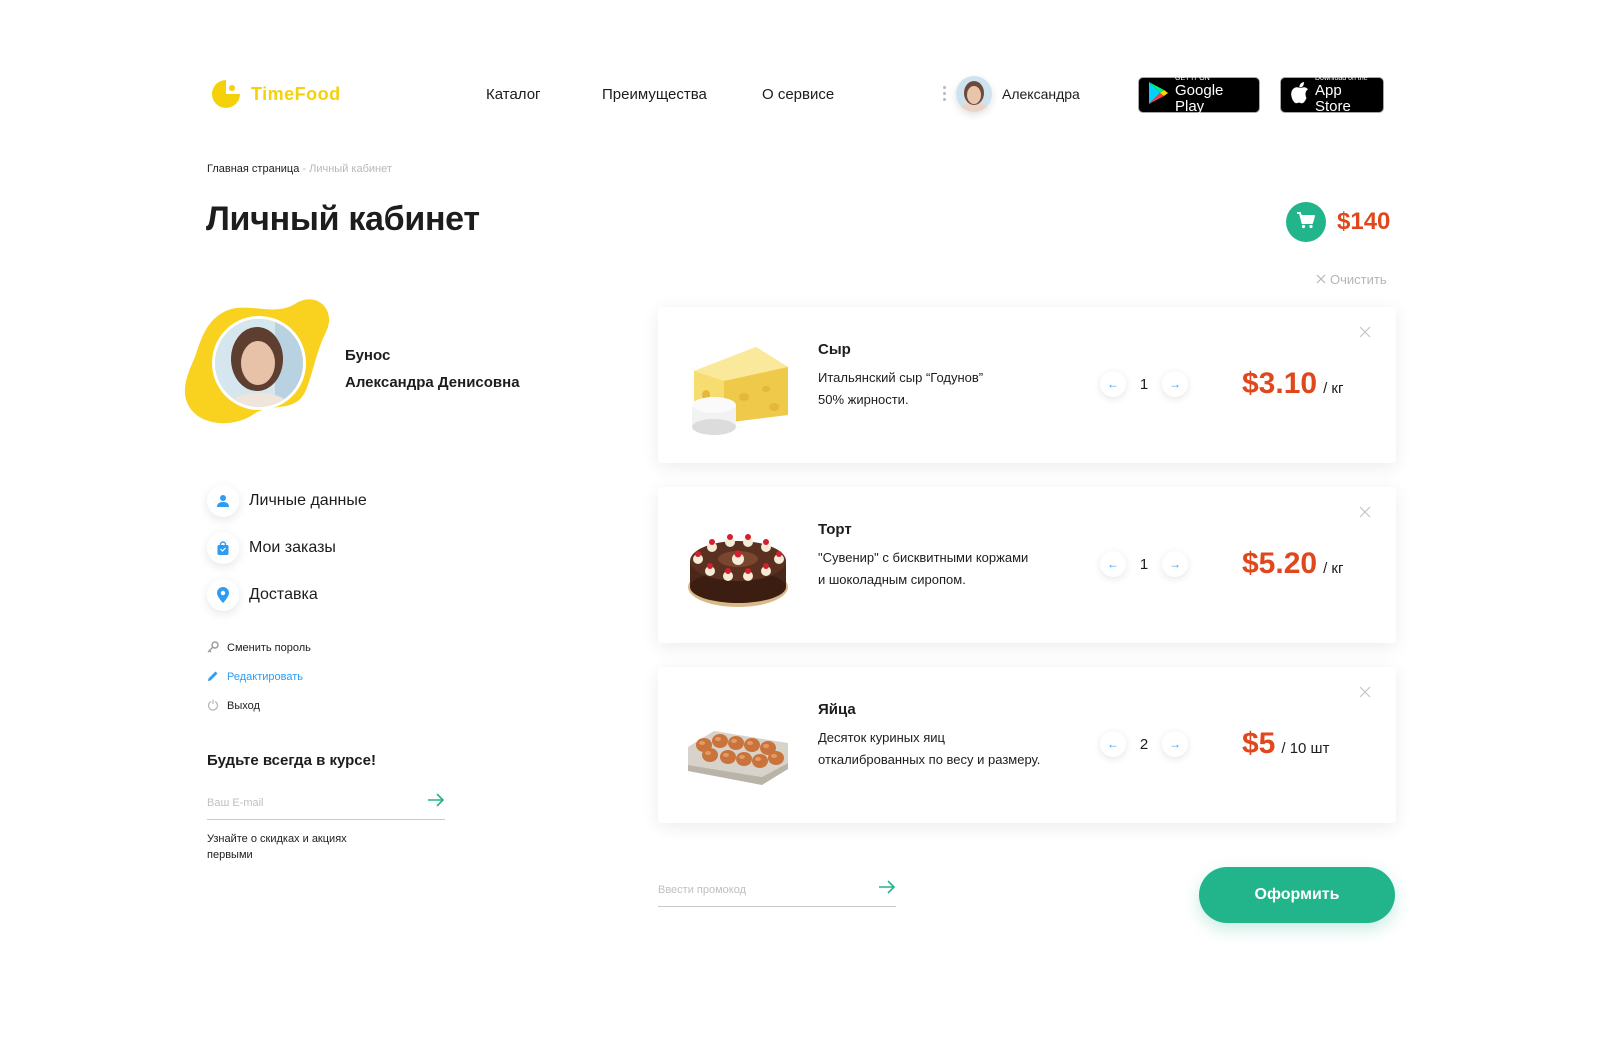 Image resolution: width=1600 pixels, height=1040 pixels. I want to click on item-name: Торт, so click(835, 529).